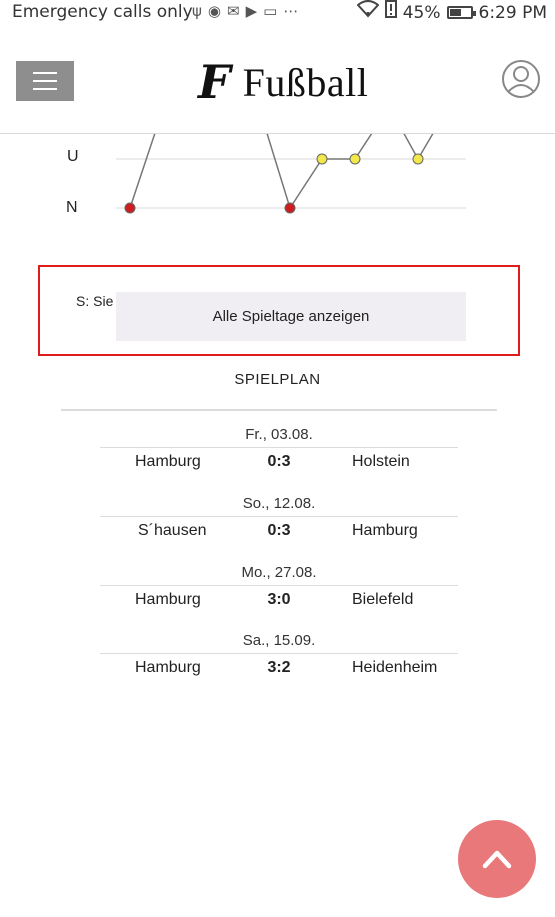  I want to click on chevron-up-icon, so click(497, 859).